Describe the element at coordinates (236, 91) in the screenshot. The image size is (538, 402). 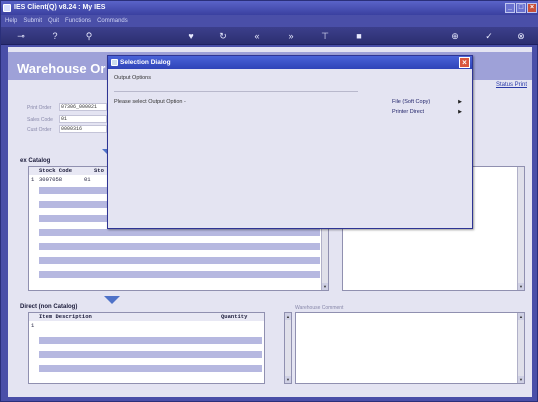
I see `divider` at that location.